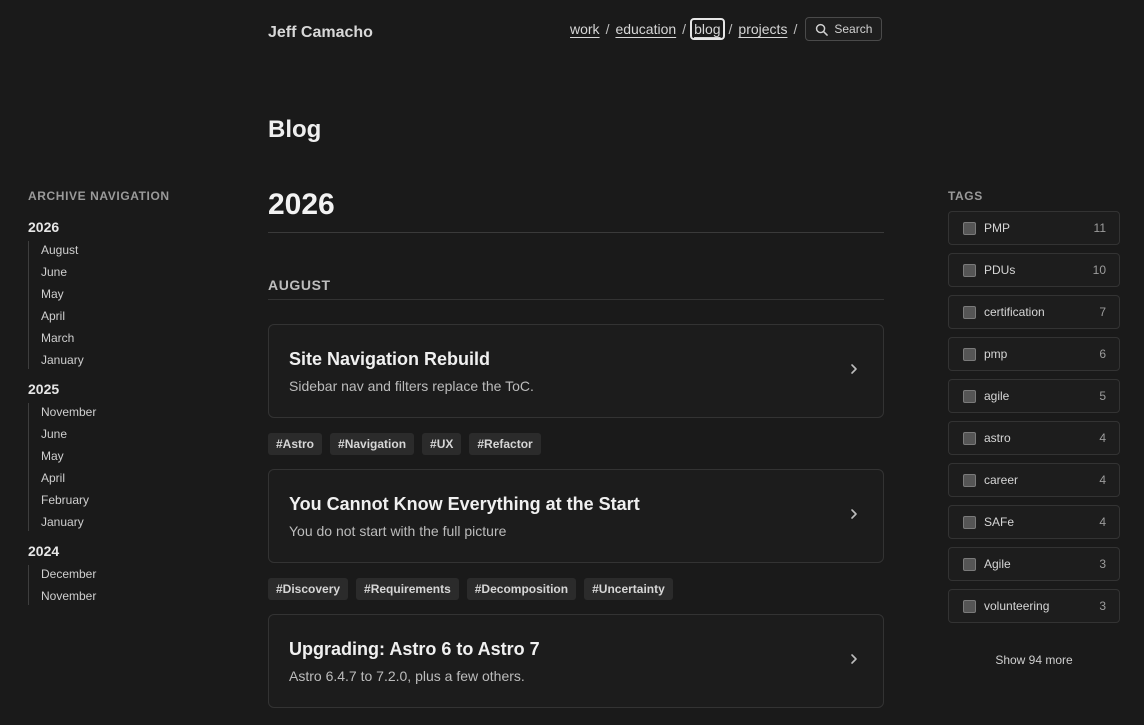 The height and width of the screenshot is (725, 1144). What do you see at coordinates (134, 576) in the screenshot?
I see `archive-month-link: December` at bounding box center [134, 576].